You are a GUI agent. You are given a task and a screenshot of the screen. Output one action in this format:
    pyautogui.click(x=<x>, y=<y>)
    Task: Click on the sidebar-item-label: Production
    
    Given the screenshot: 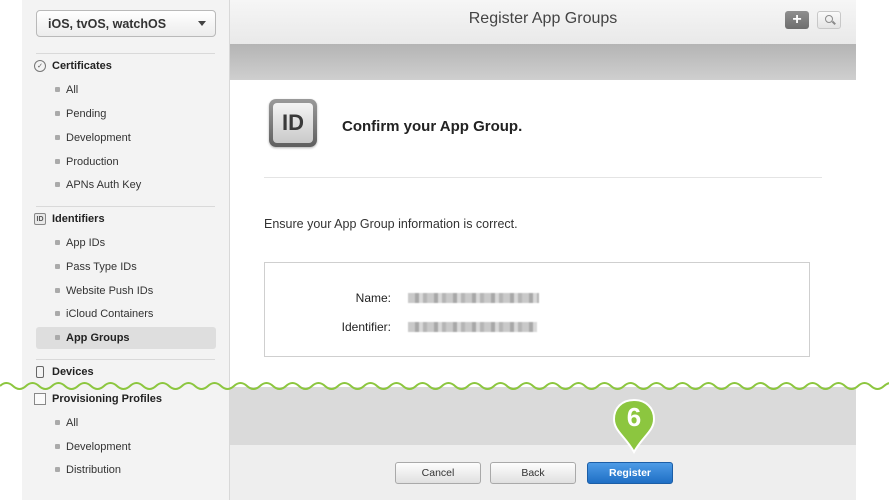 What is the action you would take?
    pyautogui.click(x=92, y=162)
    